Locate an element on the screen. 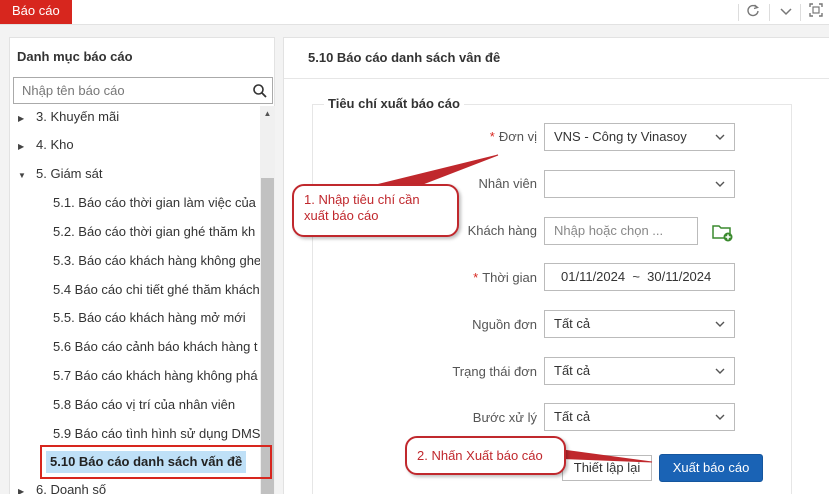 The image size is (829, 494). thoi-gian-range: 01/11/2024 ~ 30/11/2024 is located at coordinates (639, 277).